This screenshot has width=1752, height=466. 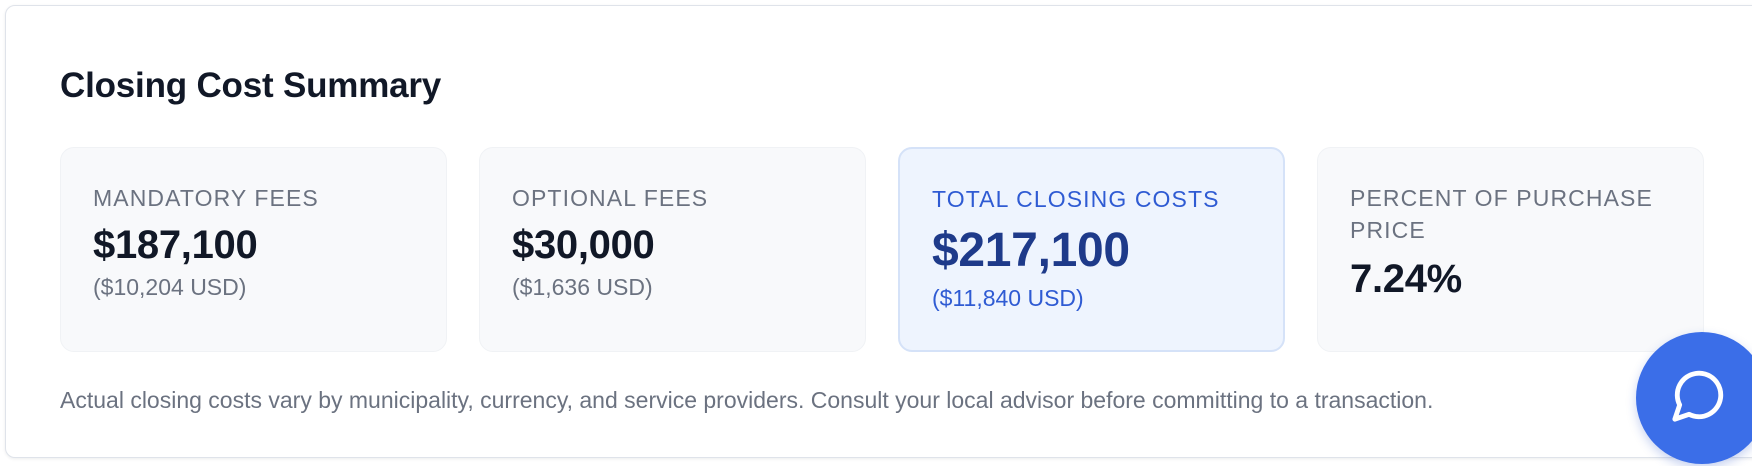 I want to click on stat-usd-value: ($1,636 USD), so click(x=582, y=287).